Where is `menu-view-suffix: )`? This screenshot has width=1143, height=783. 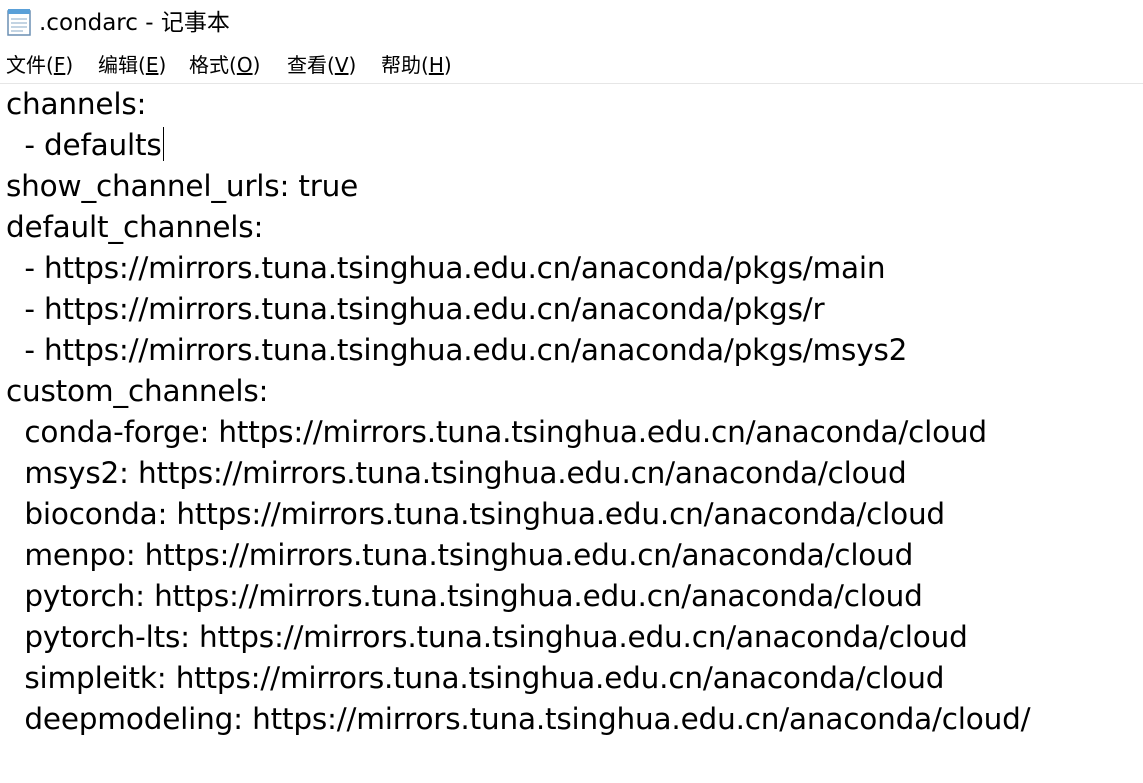
menu-view-suffix: ) is located at coordinates (352, 65).